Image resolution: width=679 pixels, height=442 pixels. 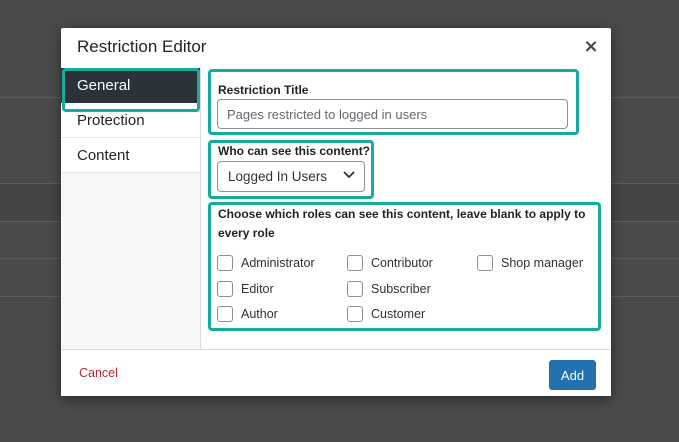 What do you see at coordinates (259, 314) in the screenshot?
I see `role-label: Author` at bounding box center [259, 314].